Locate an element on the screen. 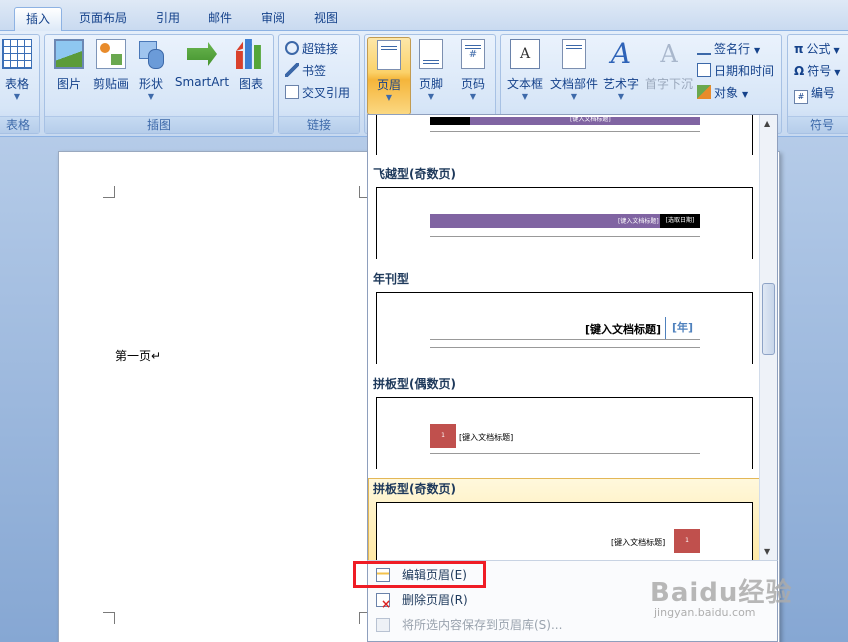 The image size is (848, 642). number-icon: # is located at coordinates (801, 97).